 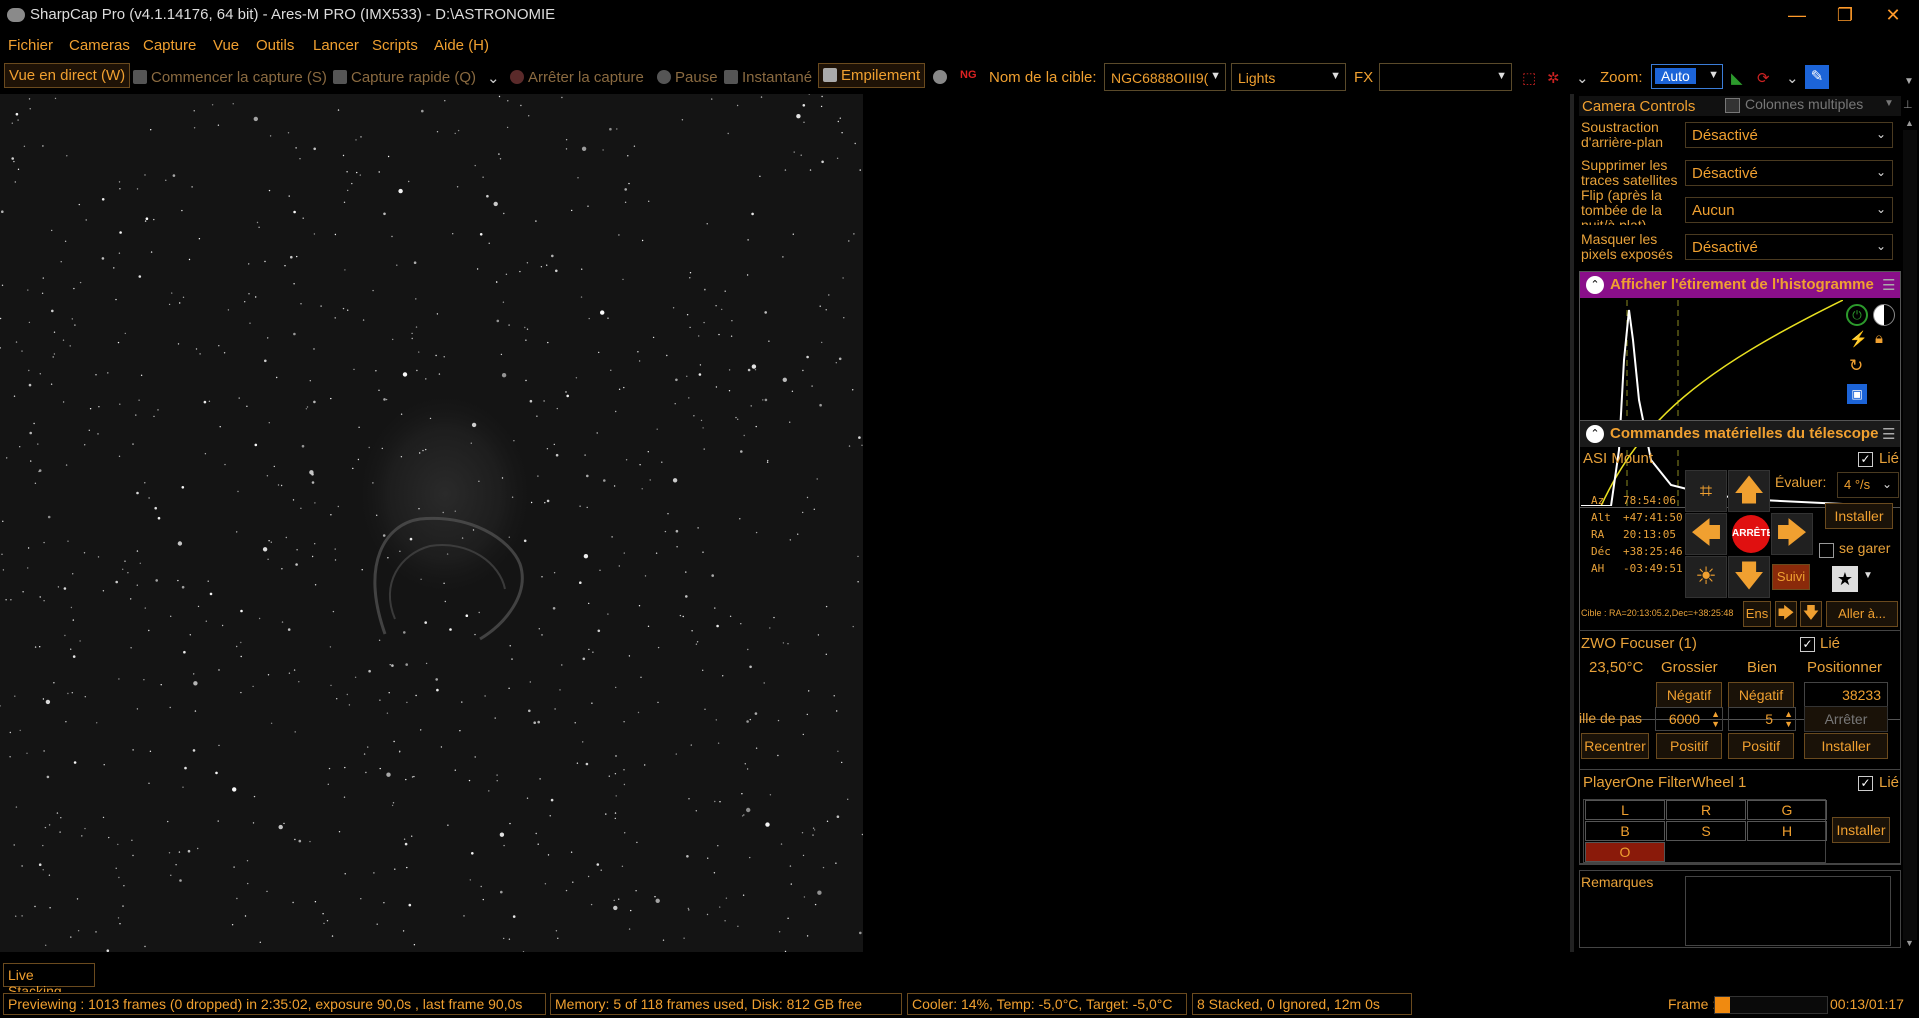 What do you see at coordinates (1689, 719) in the screenshot?
I see `coarse-step-input: 6000 ▲ ▼` at bounding box center [1689, 719].